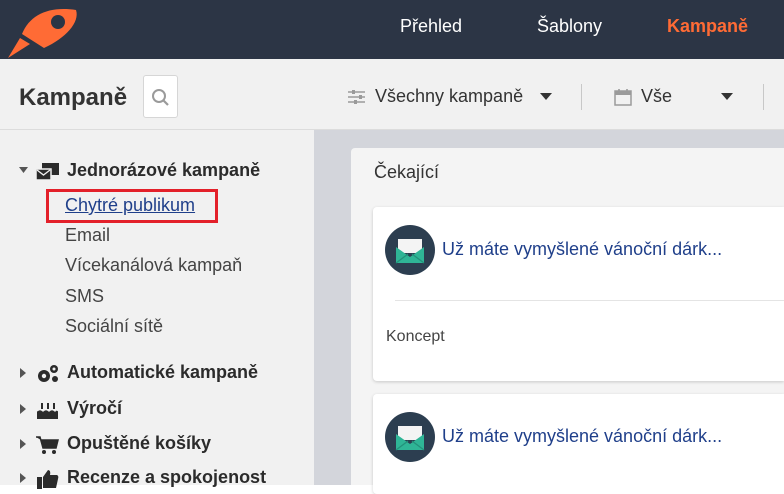  I want to click on sidebar-item-social: Sociální sítě, so click(114, 326).